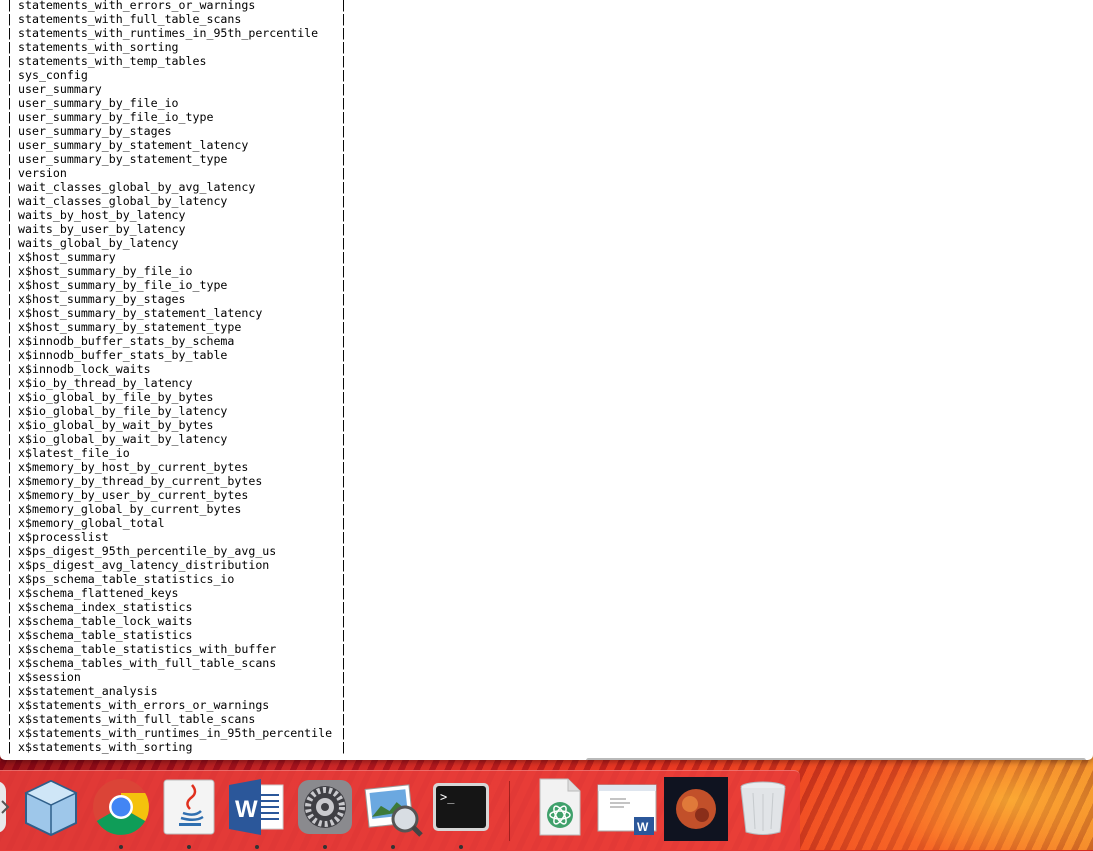 The image size is (1093, 851). I want to click on dock-item-word: W, so click(257, 813).